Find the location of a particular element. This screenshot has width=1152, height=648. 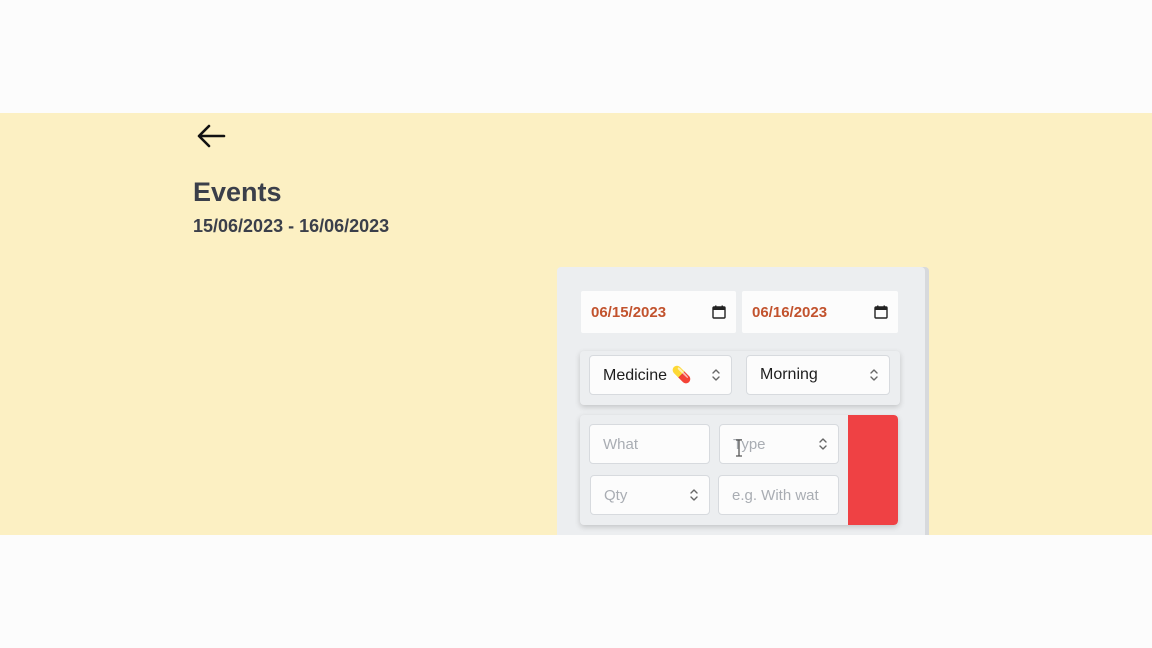

date-range: 15/06/2023 - 16/06/2023 is located at coordinates (291, 226).